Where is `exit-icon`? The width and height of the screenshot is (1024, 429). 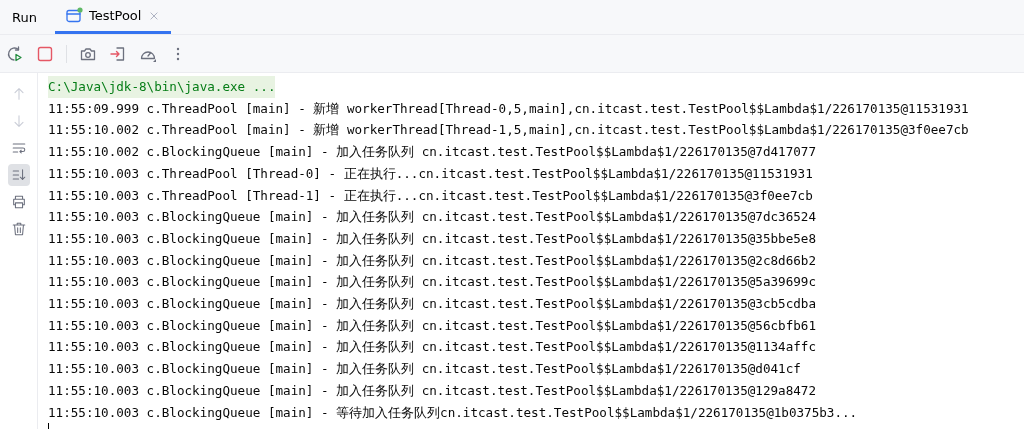
exit-icon is located at coordinates (118, 53).